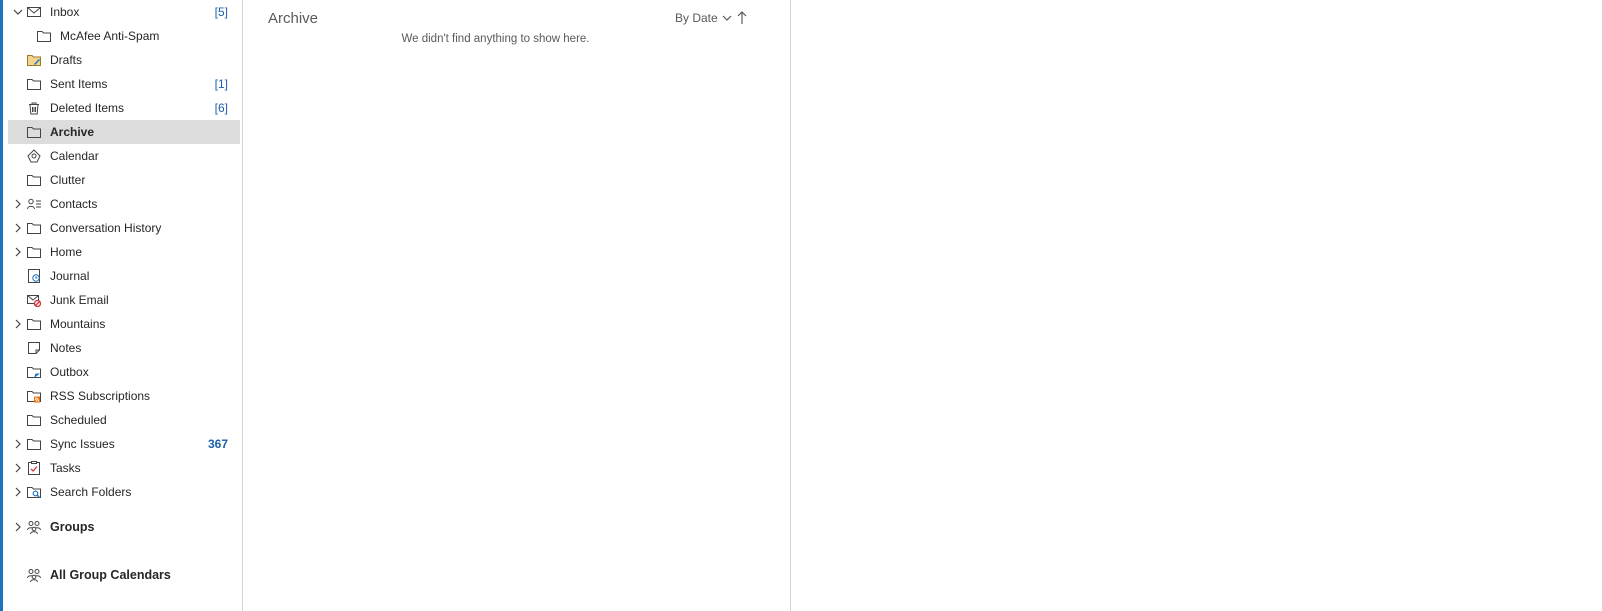  Describe the element at coordinates (124, 180) in the screenshot. I see `folder-clutter: Clutter` at that location.